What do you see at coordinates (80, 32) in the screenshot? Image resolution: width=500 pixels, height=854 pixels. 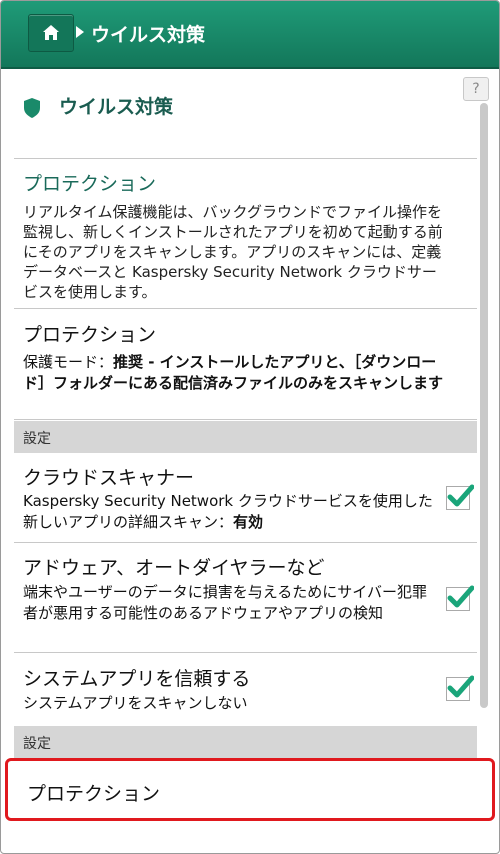 I see `breadcrumb-arrow-icon` at bounding box center [80, 32].